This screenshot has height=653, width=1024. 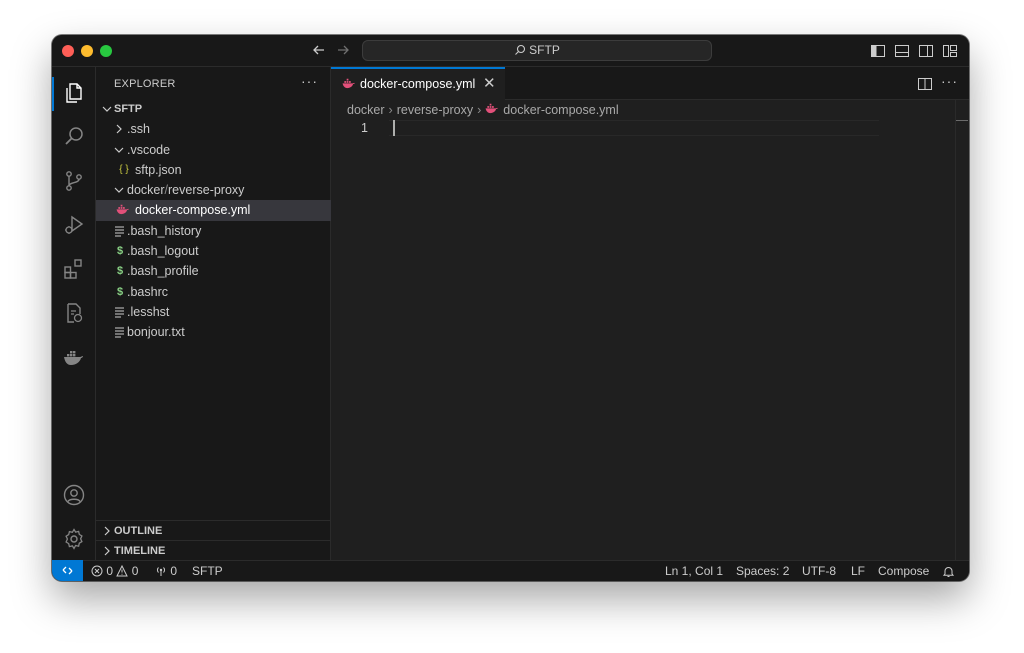 What do you see at coordinates (902, 51) in the screenshot?
I see `toggle-panel-icon` at bounding box center [902, 51].